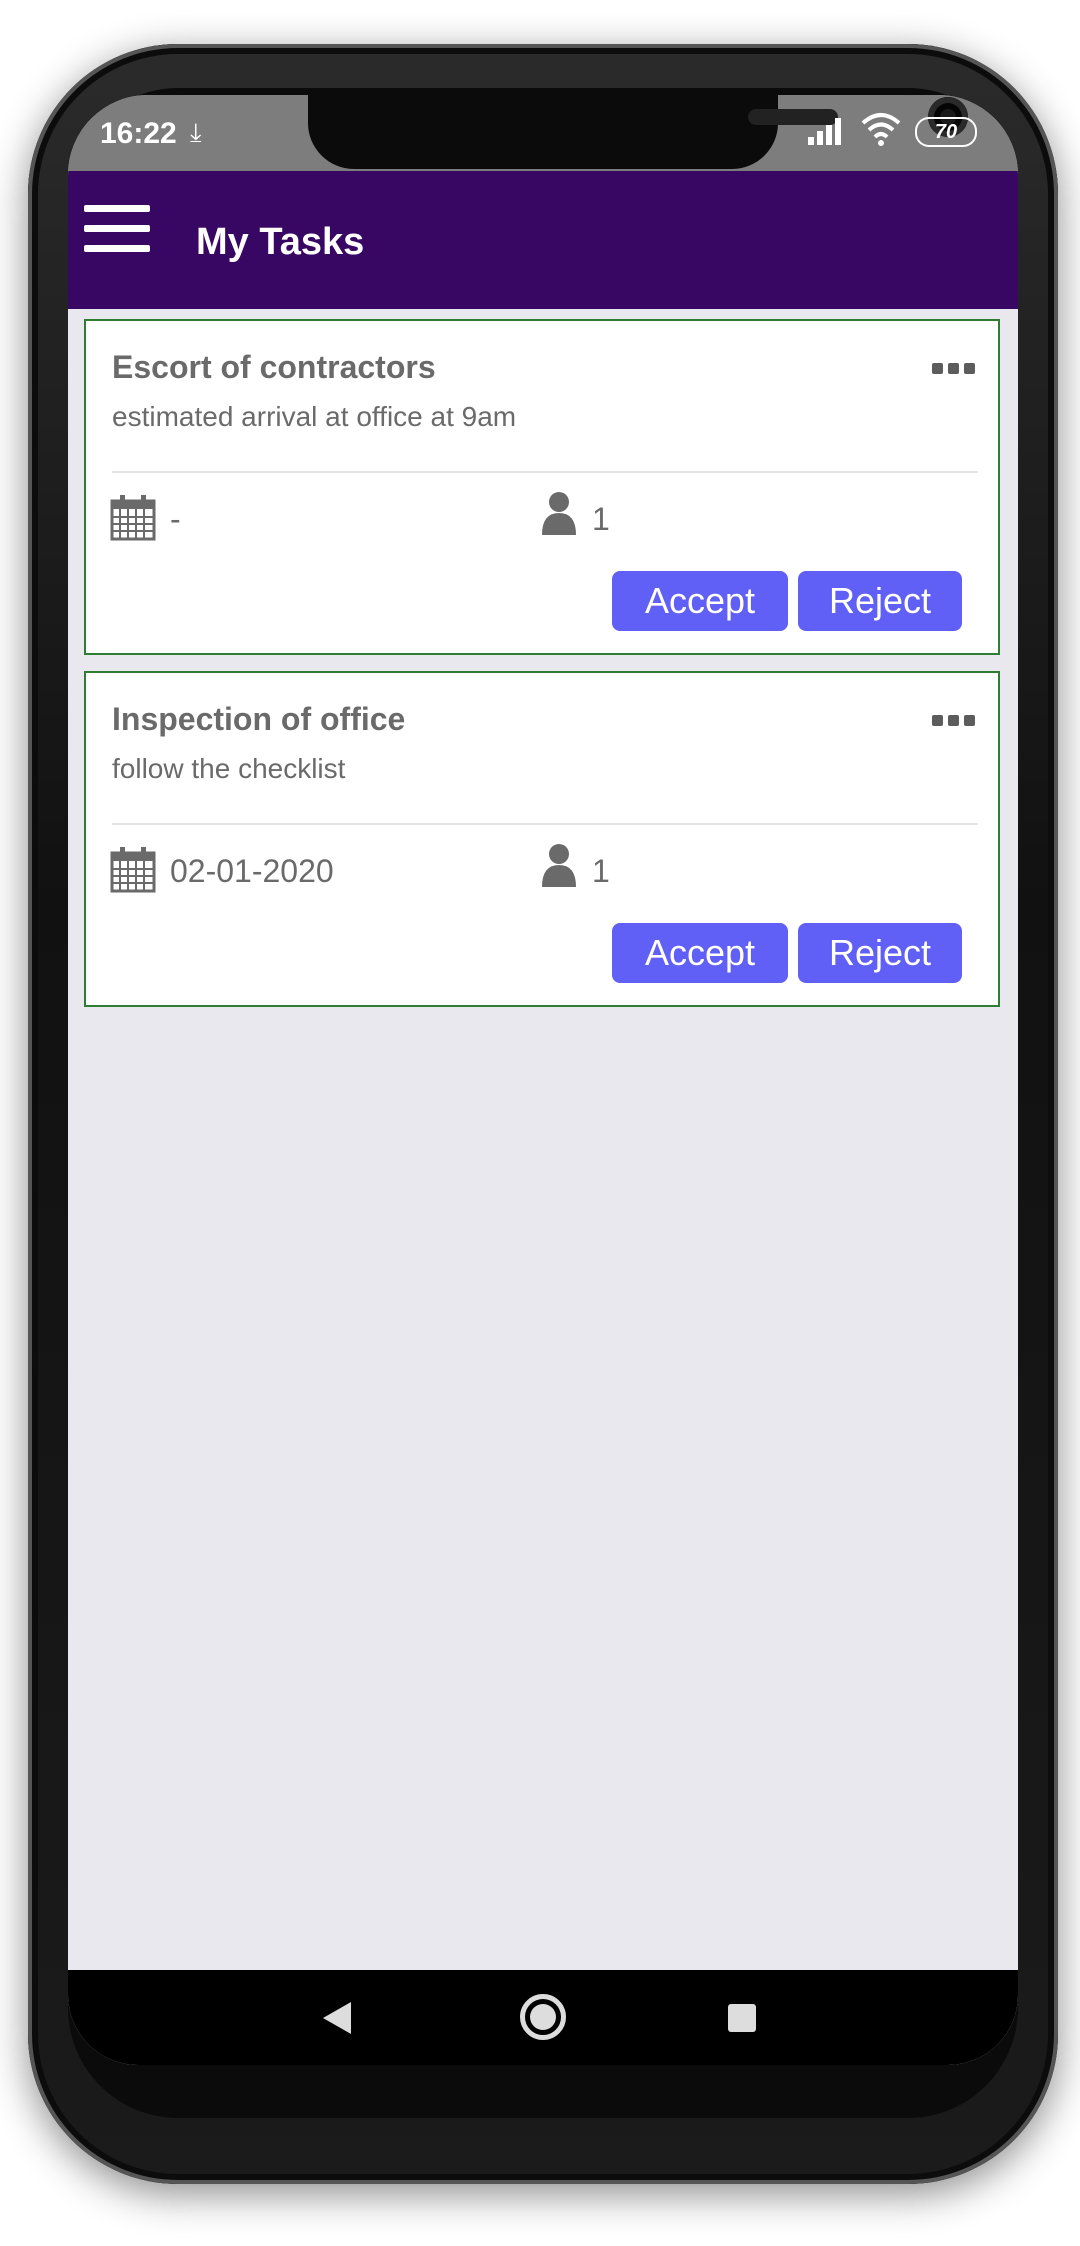 This screenshot has width=1080, height=2246. Describe the element at coordinates (274, 367) in the screenshot. I see `task-title: Escort of contractors` at that location.